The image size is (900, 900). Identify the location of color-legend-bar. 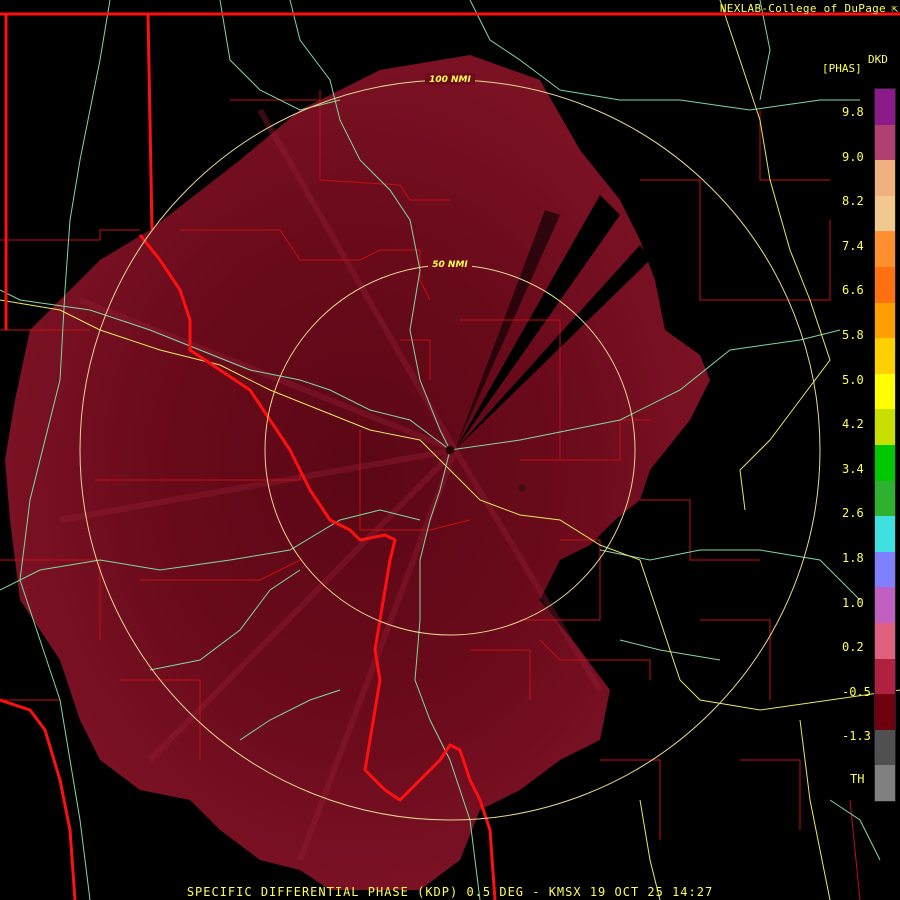
(885, 445).